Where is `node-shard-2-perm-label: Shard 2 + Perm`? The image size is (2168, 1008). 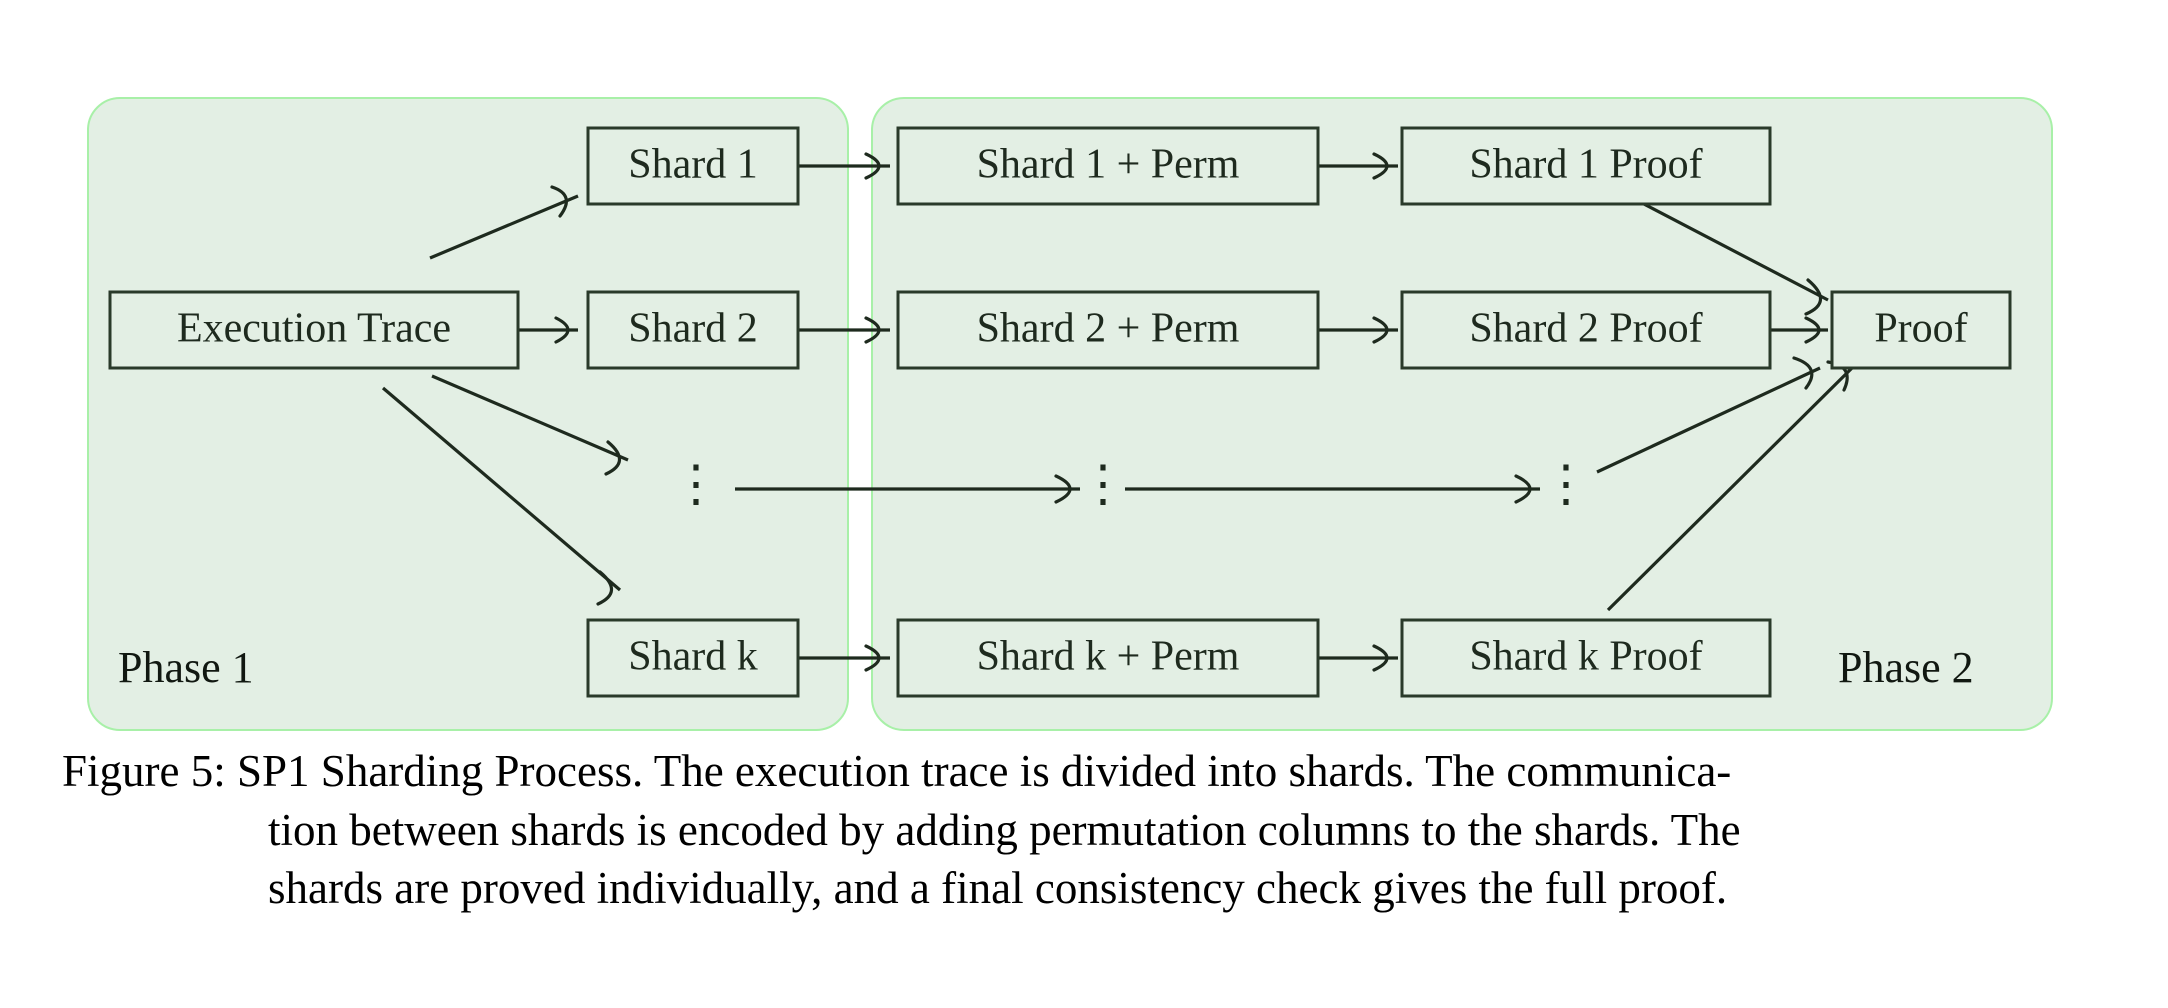
node-shard-2-perm-label: Shard 2 + Perm is located at coordinates (1108, 329).